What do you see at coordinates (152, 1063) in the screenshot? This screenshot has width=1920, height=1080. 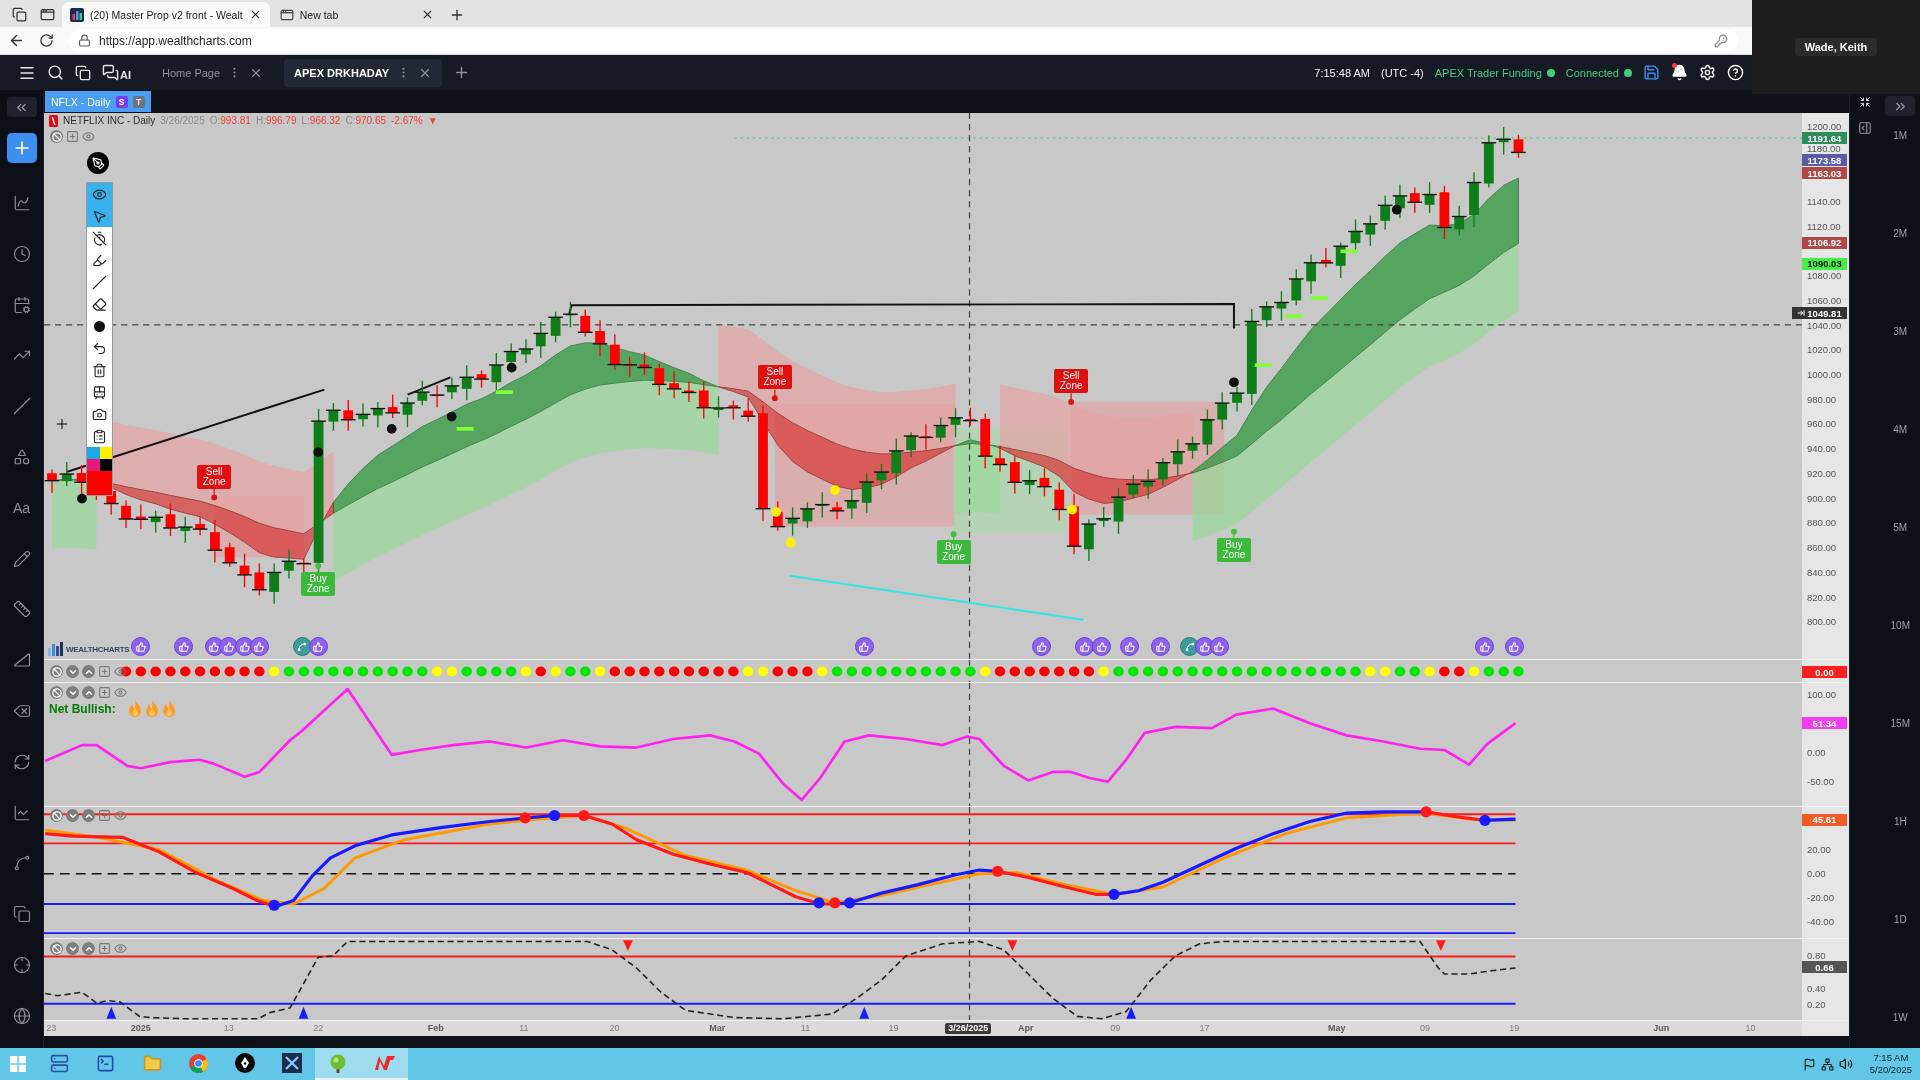 I see `folder-icon` at bounding box center [152, 1063].